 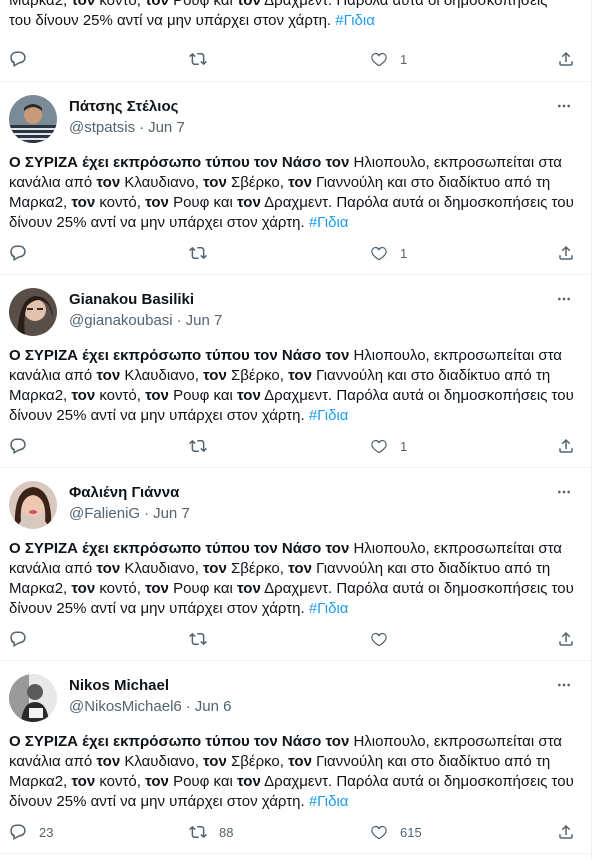 I want to click on display-name: Gianakou Basiliki, so click(x=131, y=299).